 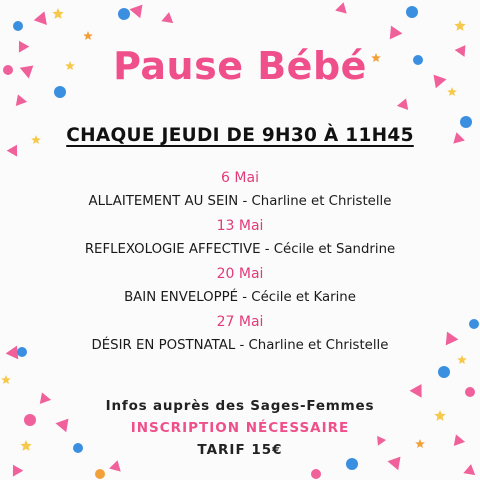 I want to click on schedule-subtitle: CHAQUE JEUDI DE 9H30 À 11H45, so click(x=240, y=135).